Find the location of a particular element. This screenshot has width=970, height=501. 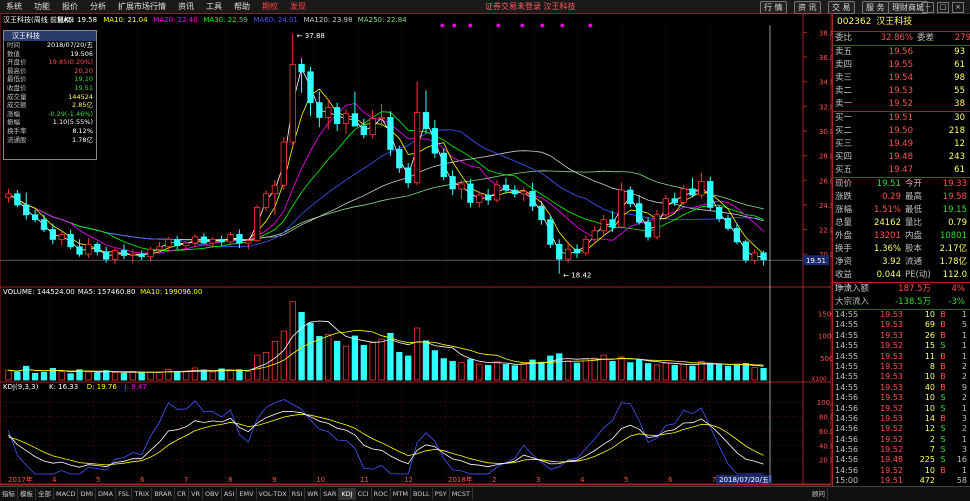

menu-item-0: 系统 is located at coordinates (14, 6).